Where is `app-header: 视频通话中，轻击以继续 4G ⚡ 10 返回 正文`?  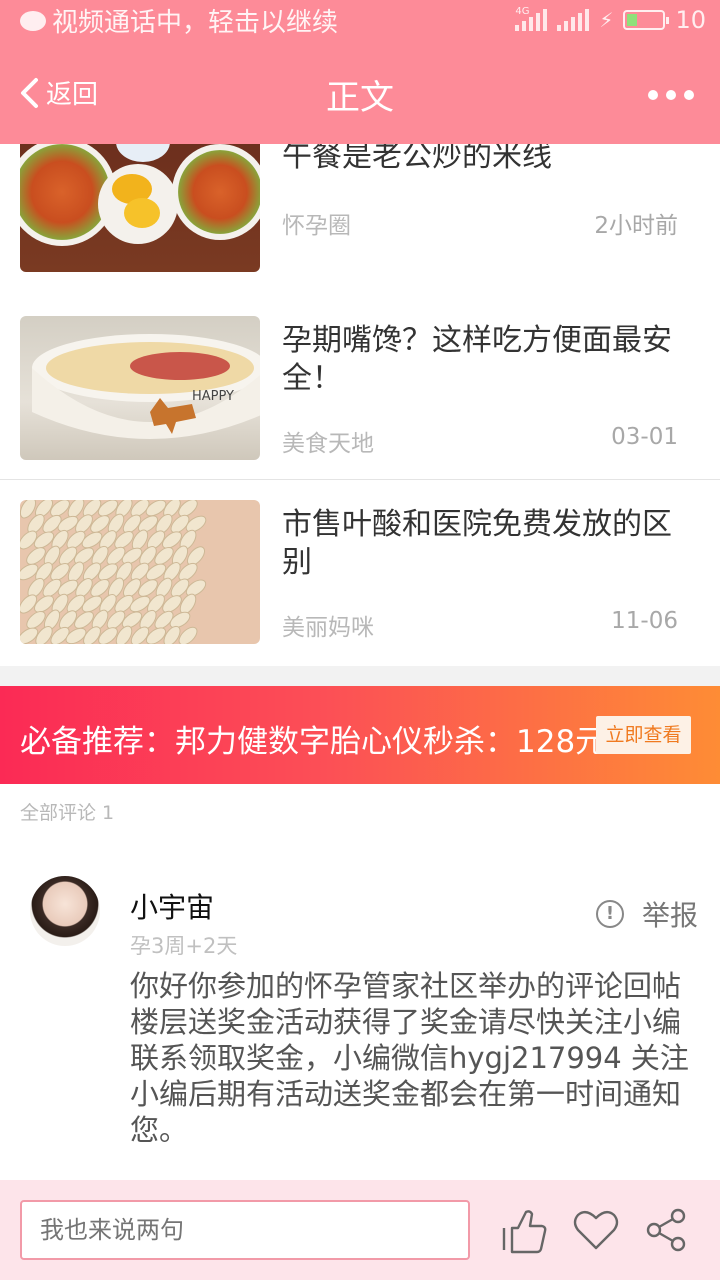
app-header: 视频通话中，轻击以继续 4G ⚡ 10 返回 正文 is located at coordinates (360, 72).